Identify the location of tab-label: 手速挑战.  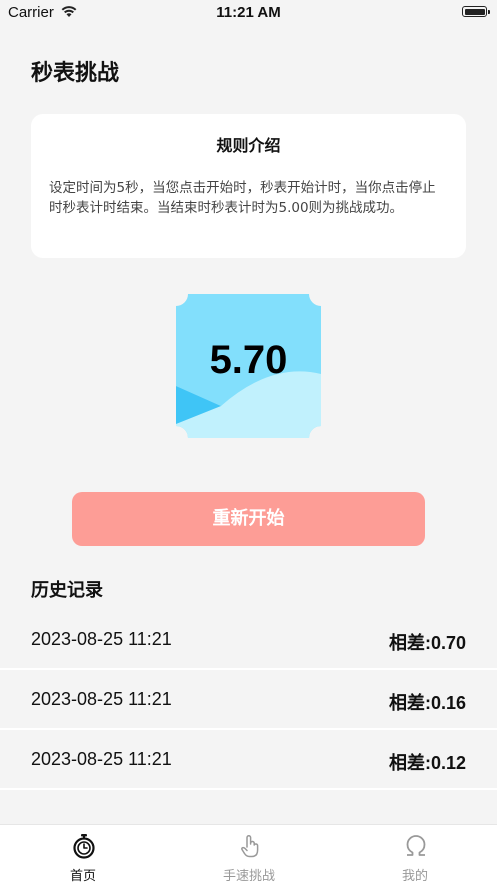
(248, 876).